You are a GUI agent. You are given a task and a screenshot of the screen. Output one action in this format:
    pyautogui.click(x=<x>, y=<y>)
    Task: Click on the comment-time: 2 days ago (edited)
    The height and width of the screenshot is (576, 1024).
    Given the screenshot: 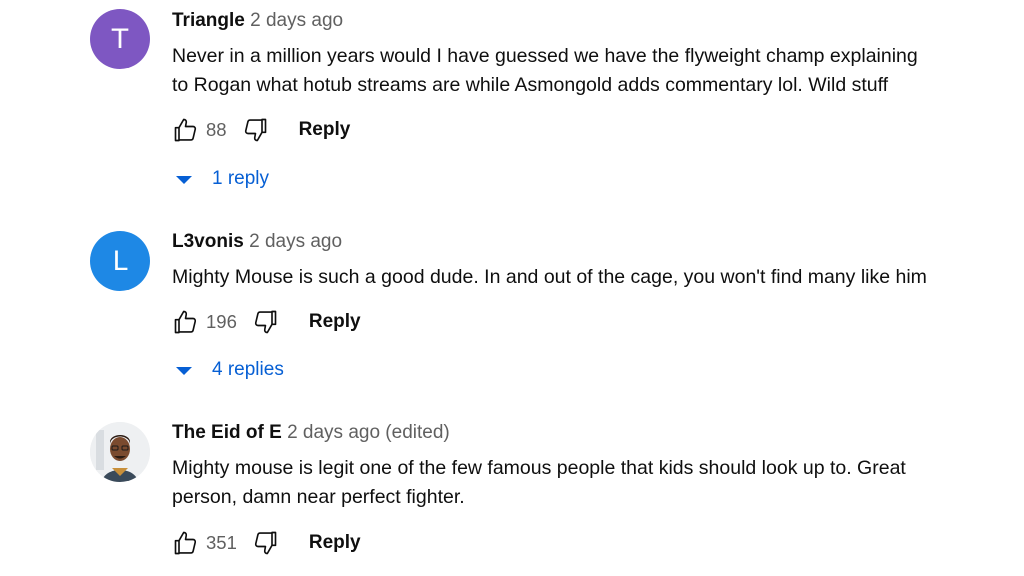 What is the action you would take?
    pyautogui.click(x=368, y=432)
    